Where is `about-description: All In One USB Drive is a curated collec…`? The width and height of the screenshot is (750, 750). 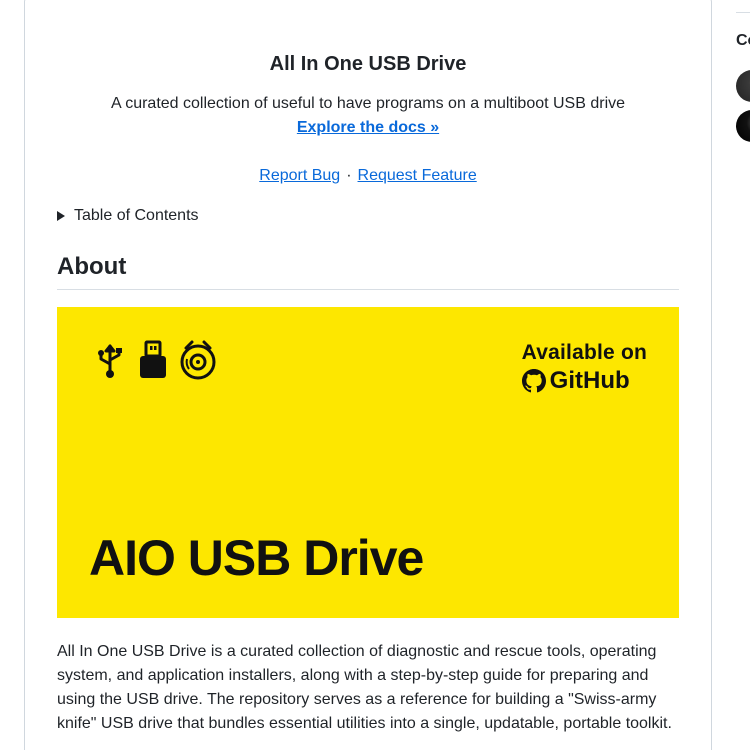 about-description: All In One USB Drive is a curated collec… is located at coordinates (364, 687).